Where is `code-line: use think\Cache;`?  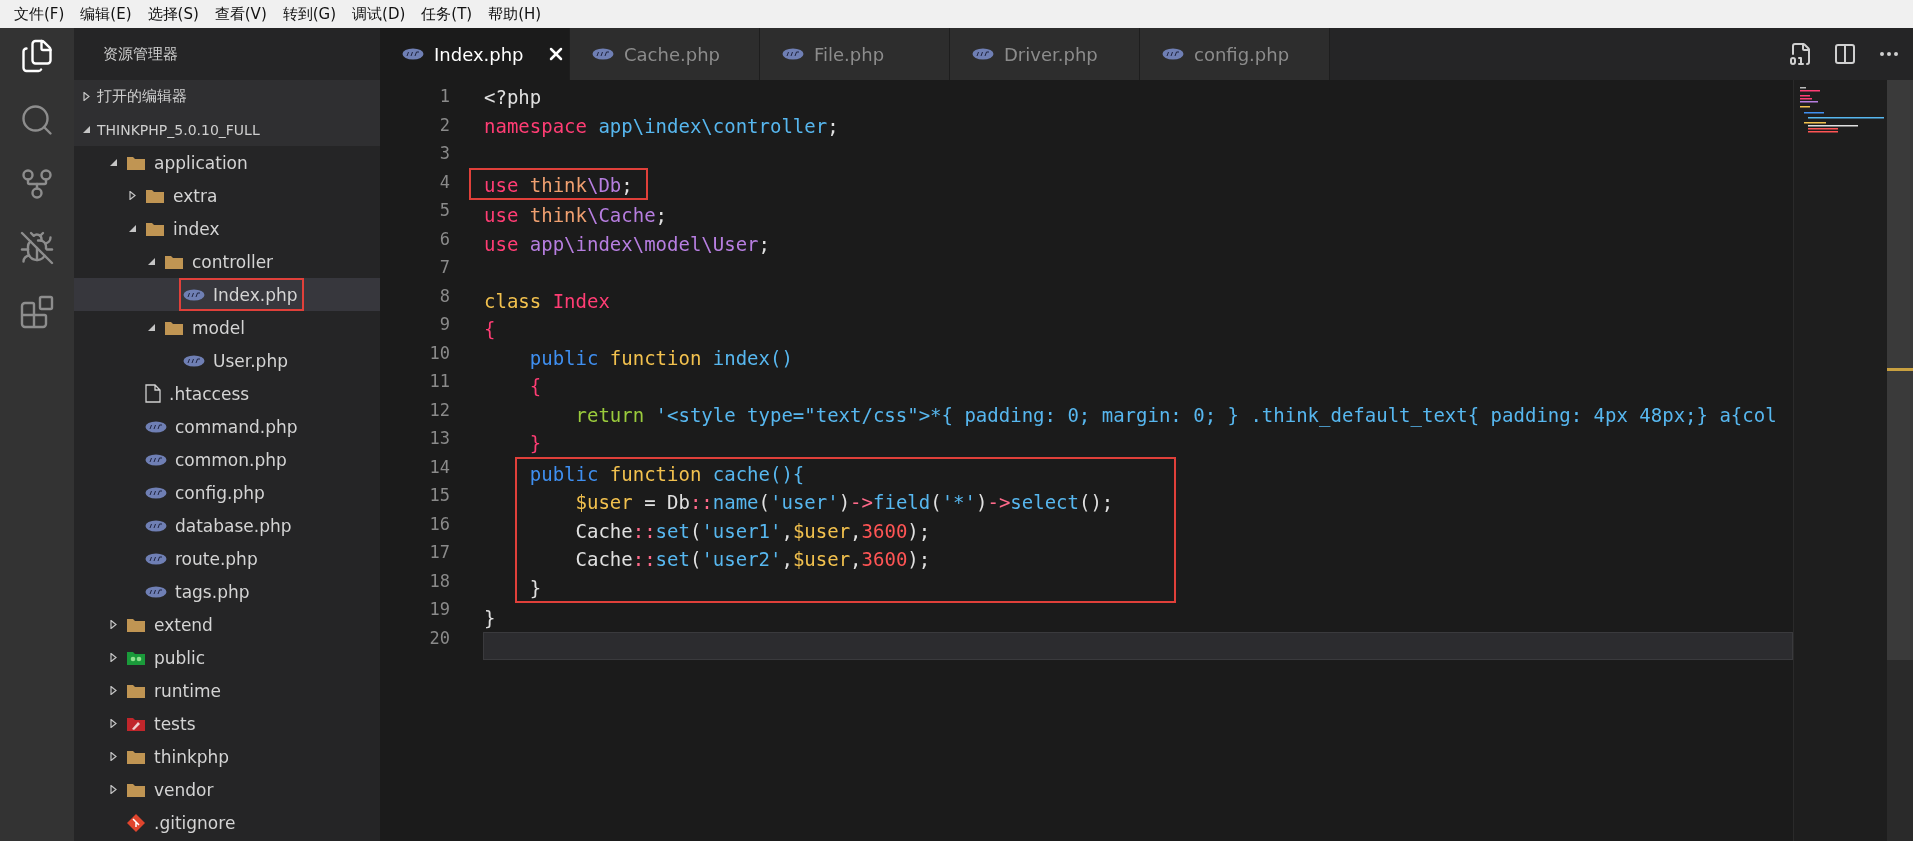
code-line: use think\Cache; is located at coordinates (576, 215).